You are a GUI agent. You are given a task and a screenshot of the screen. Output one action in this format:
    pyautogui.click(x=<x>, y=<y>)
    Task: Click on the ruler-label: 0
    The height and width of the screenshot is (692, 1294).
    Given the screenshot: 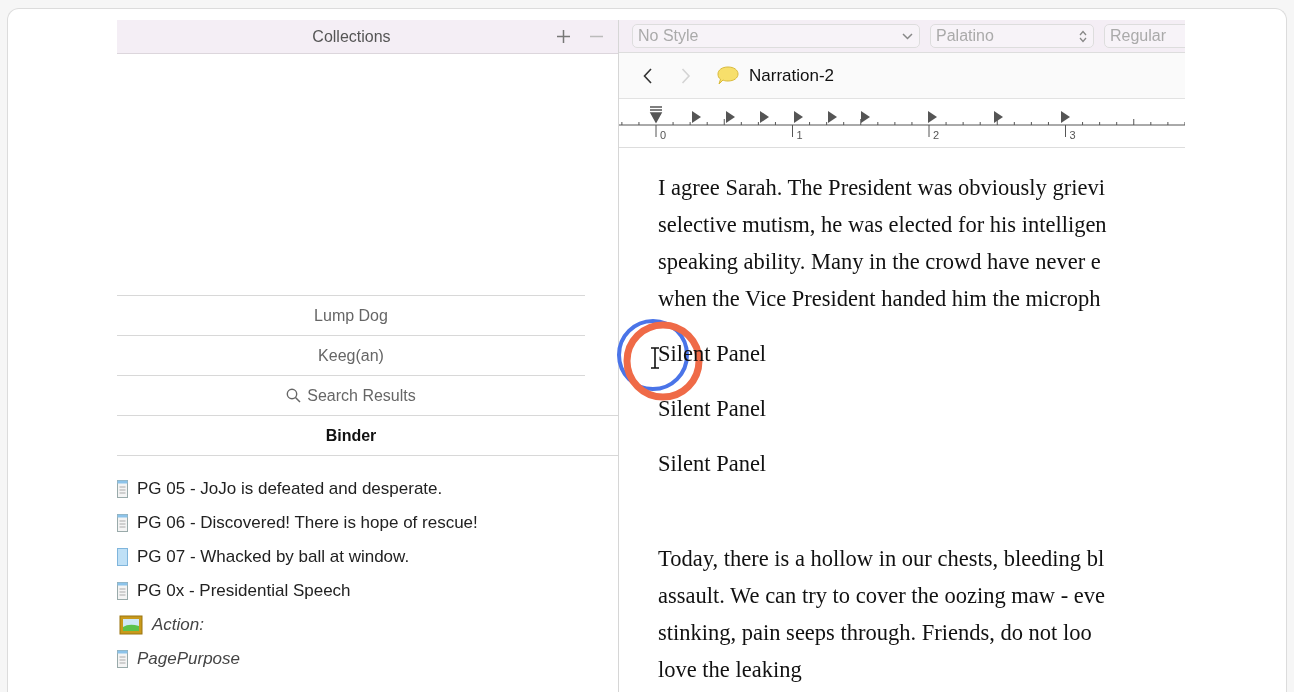 What is the action you would take?
    pyautogui.click(x=663, y=135)
    